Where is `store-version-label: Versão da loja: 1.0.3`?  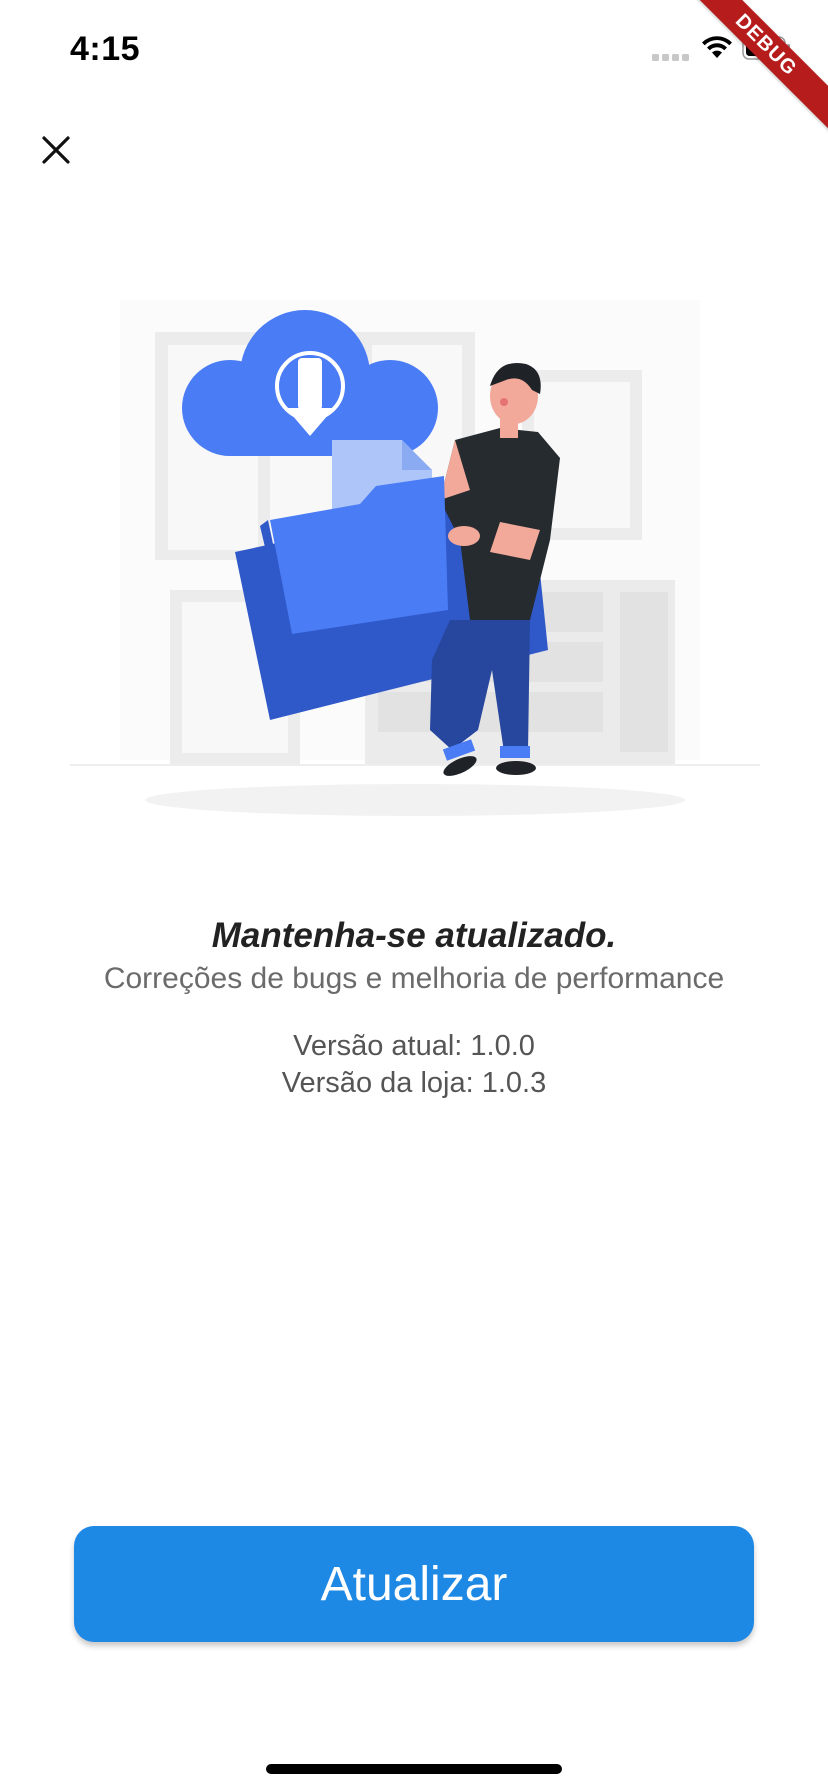
store-version-label: Versão da loja: 1.0.3 is located at coordinates (414, 1083).